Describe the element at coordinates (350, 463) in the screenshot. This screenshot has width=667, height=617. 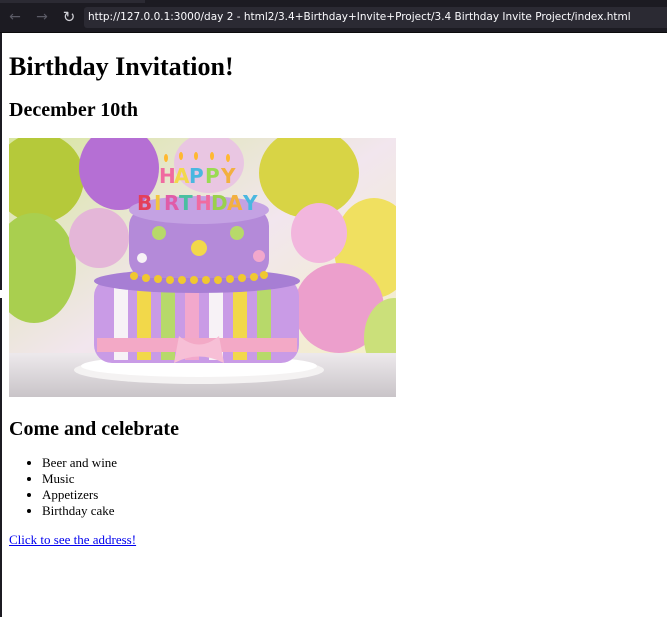
I see `list-item: Beer and wine` at that location.